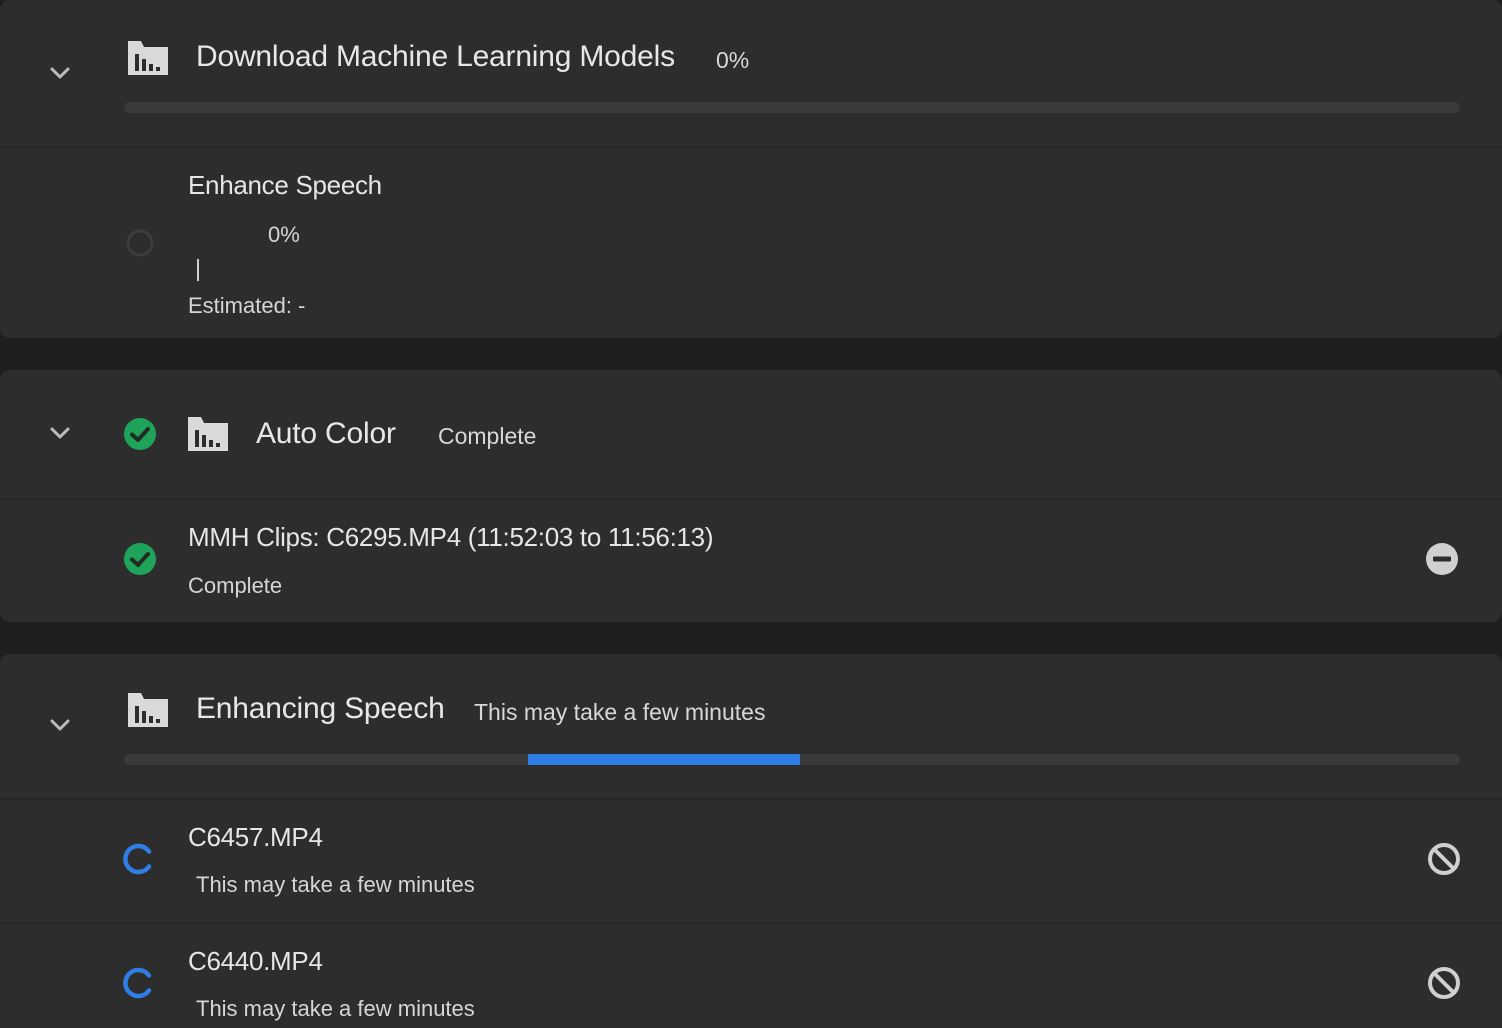 The width and height of the screenshot is (1502, 1028). I want to click on section-title: Download Machine Learning Models, so click(435, 56).